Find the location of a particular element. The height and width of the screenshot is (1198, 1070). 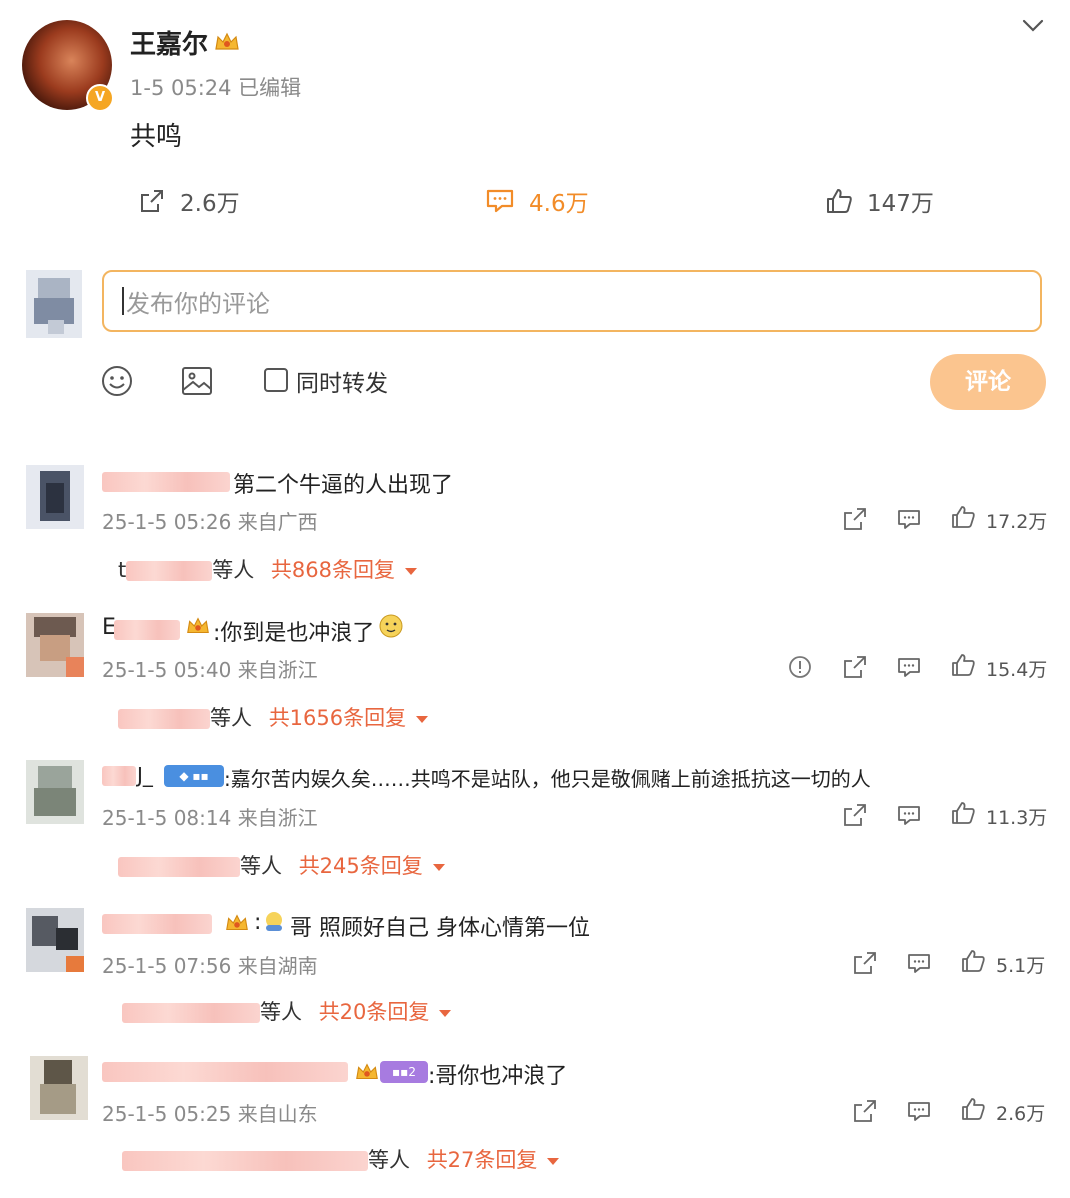

verified-badge: V is located at coordinates (100, 98).